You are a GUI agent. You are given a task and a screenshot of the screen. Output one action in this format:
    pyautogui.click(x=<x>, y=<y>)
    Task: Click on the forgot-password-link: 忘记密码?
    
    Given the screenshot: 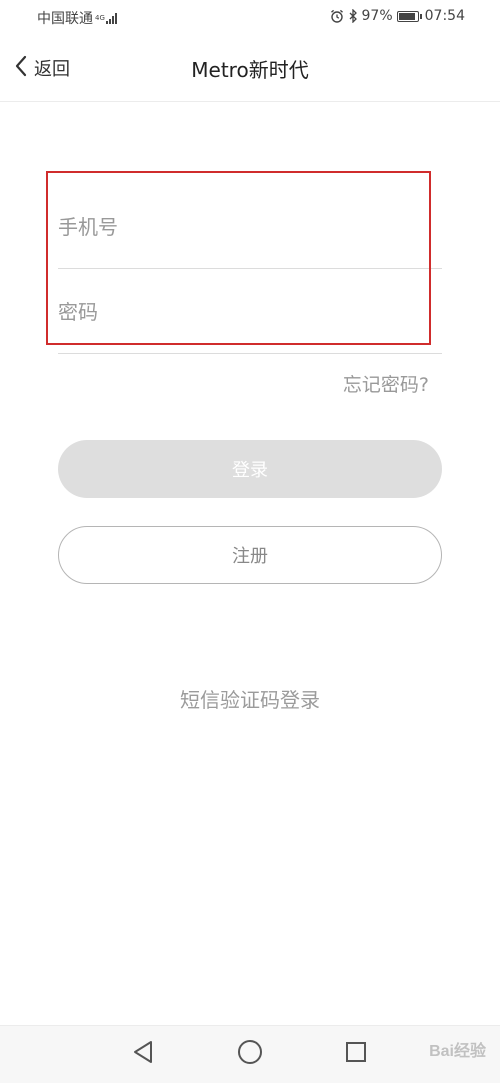 What is the action you would take?
    pyautogui.click(x=386, y=383)
    